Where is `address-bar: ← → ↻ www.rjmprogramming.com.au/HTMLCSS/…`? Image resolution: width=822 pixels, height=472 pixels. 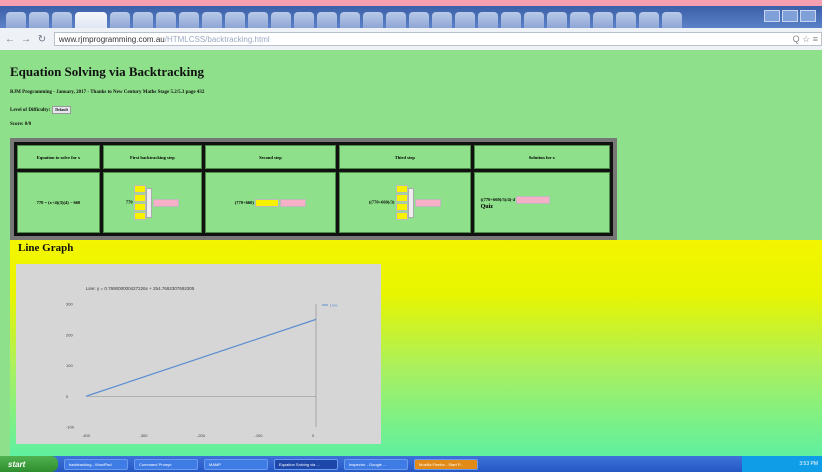 address-bar: ← → ↻ www.rjmprogramming.com.au/HTMLCSS/… is located at coordinates (411, 39).